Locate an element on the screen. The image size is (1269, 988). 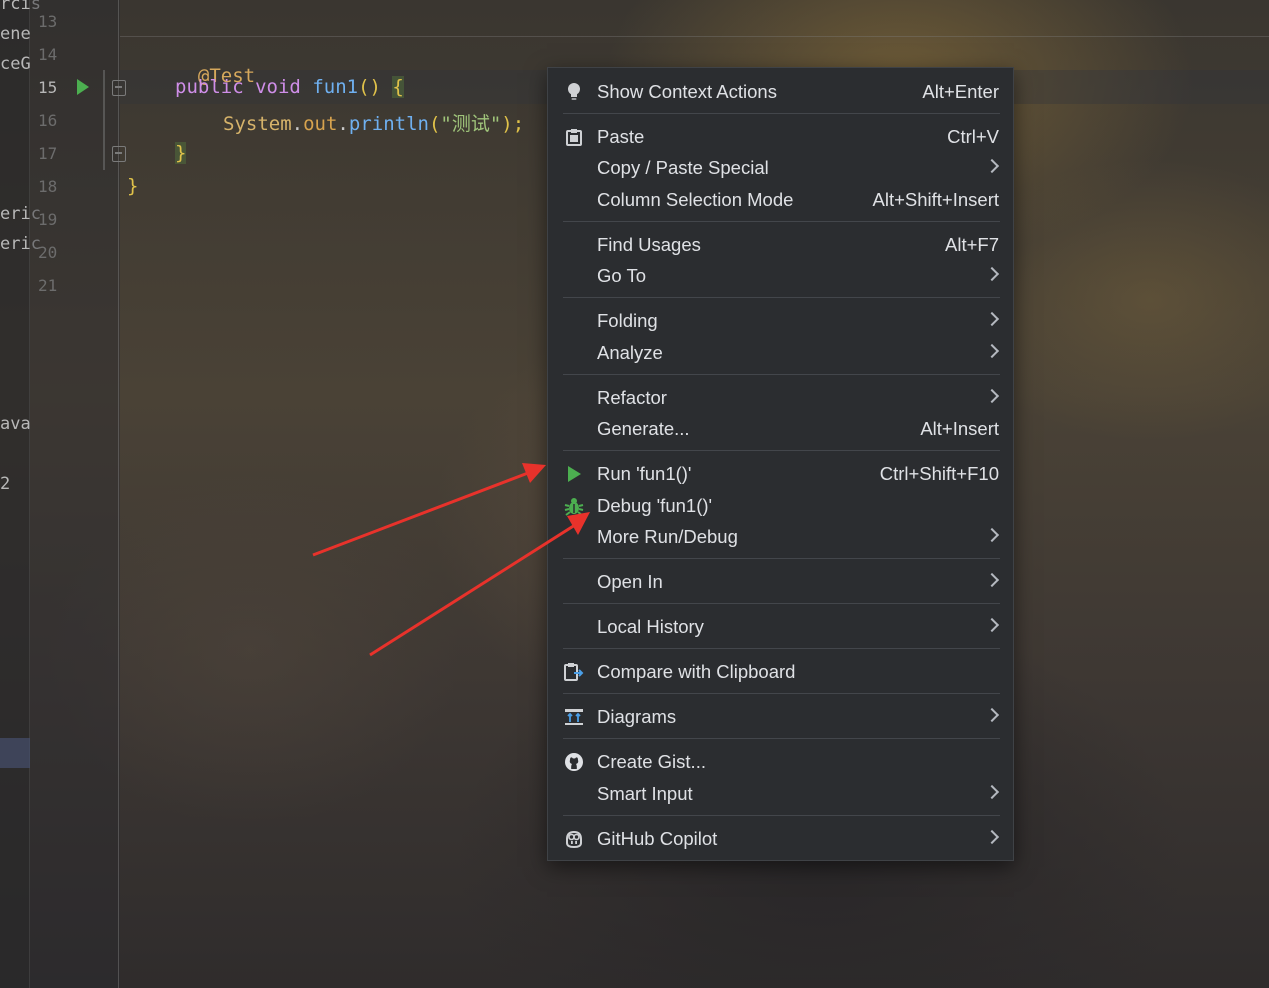
annotation-arrows is located at coordinates (451, 560).